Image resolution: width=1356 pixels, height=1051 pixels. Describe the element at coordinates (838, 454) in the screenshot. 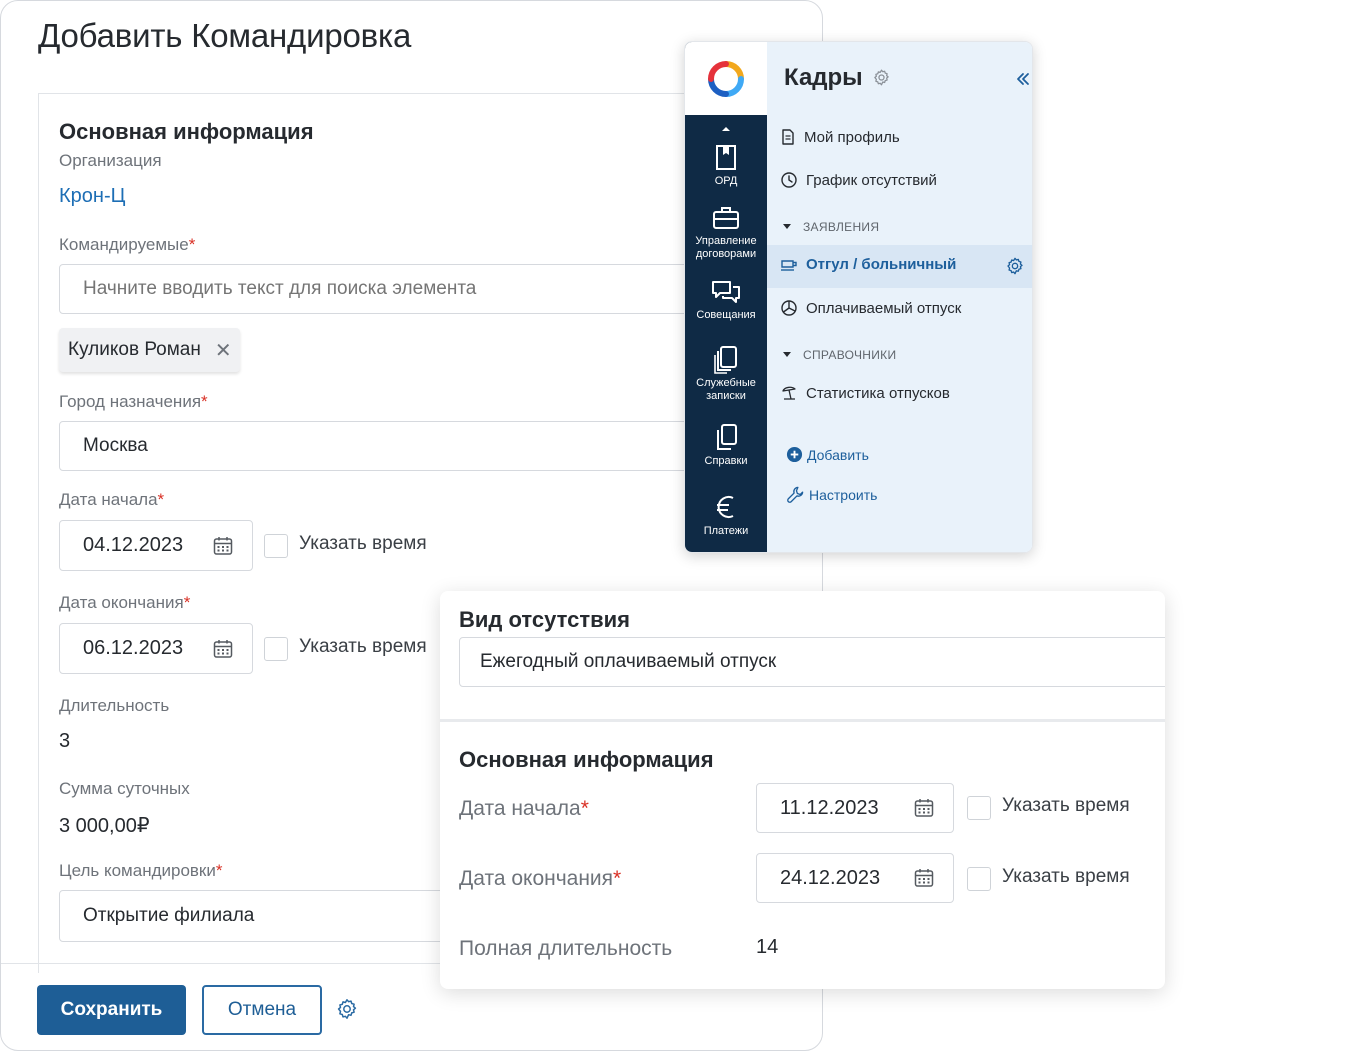

I see `add-label: Добавить` at that location.